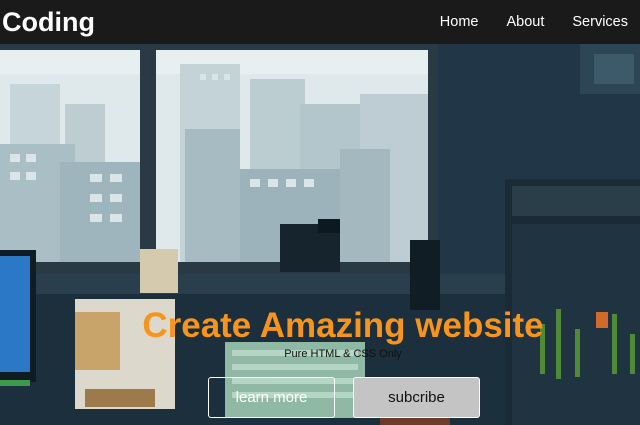 The width and height of the screenshot is (640, 425). I want to click on subscribe-button: subcribe, so click(416, 397).